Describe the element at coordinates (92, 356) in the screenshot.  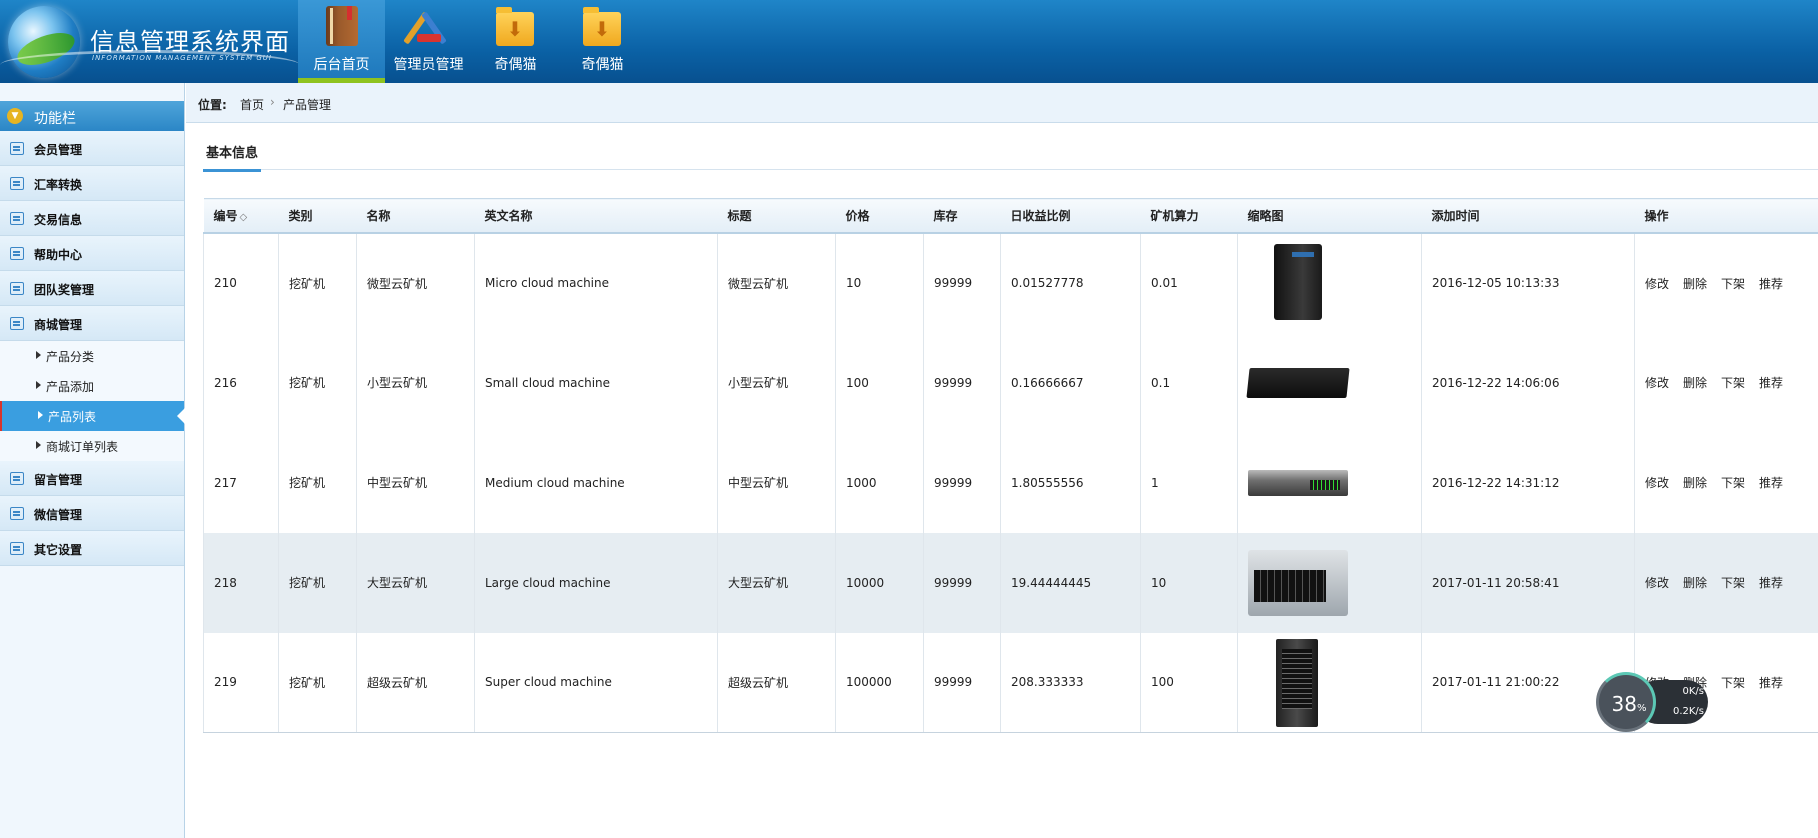
I see `sidebar-subitem-product-category: 产品分类` at that location.